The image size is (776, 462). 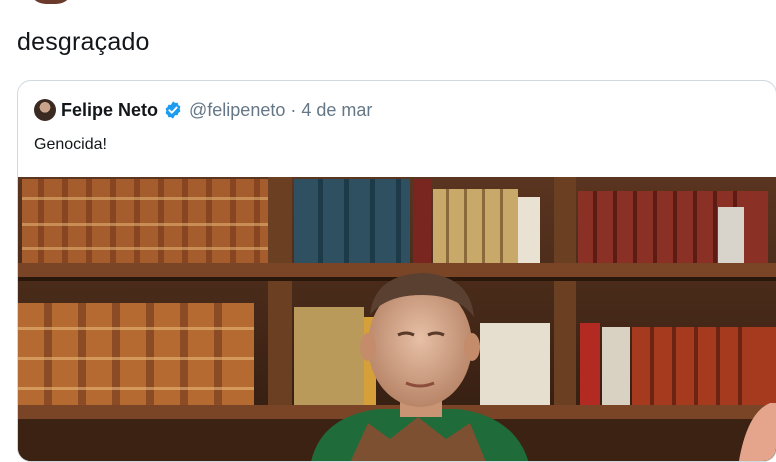 What do you see at coordinates (83, 42) in the screenshot?
I see `tweet-text: desgraçado` at bounding box center [83, 42].